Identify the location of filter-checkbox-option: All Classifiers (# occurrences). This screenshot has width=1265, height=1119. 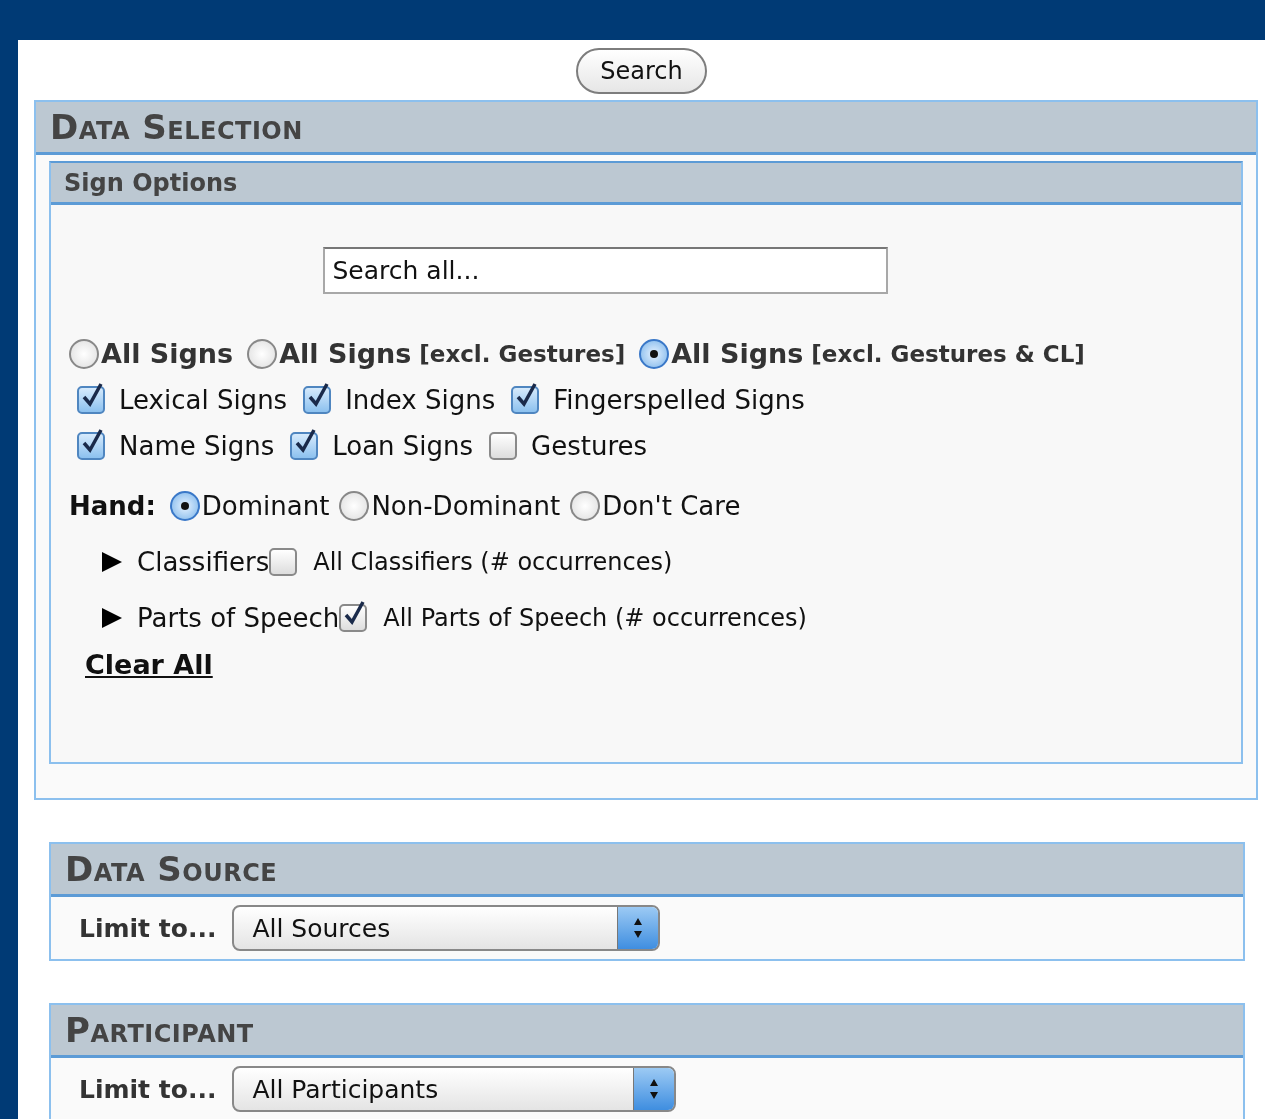
(471, 562).